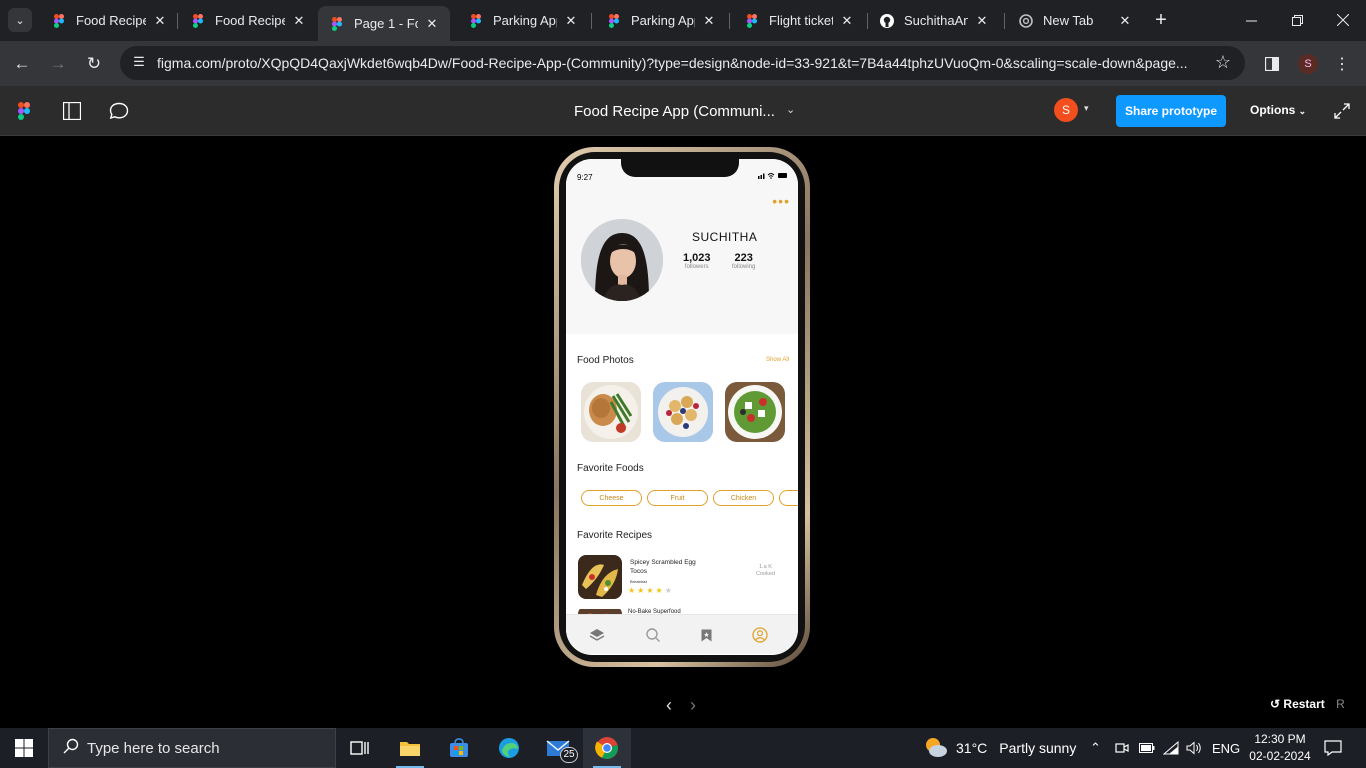 This screenshot has height=768, width=1366. What do you see at coordinates (20, 20) in the screenshot?
I see `tab-search-button: ⌄` at bounding box center [20, 20].